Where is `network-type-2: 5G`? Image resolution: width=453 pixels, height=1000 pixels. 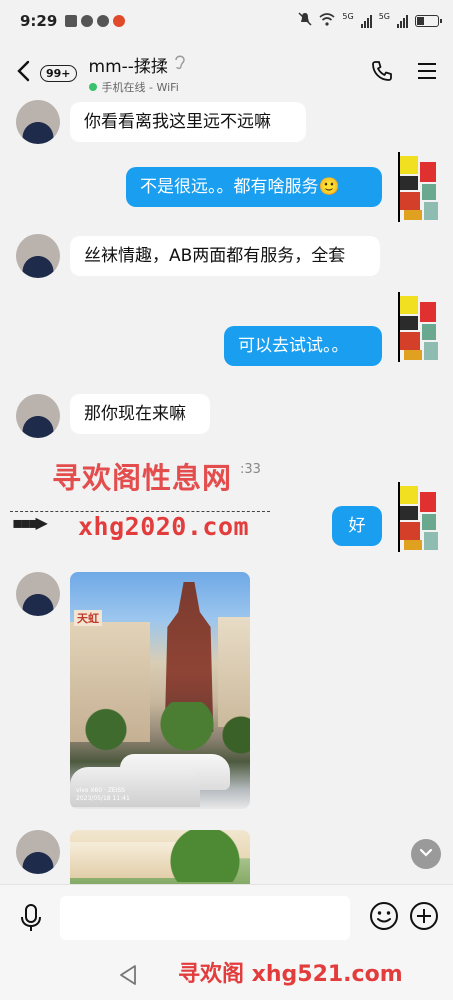
network-type-2: 5G is located at coordinates (384, 16).